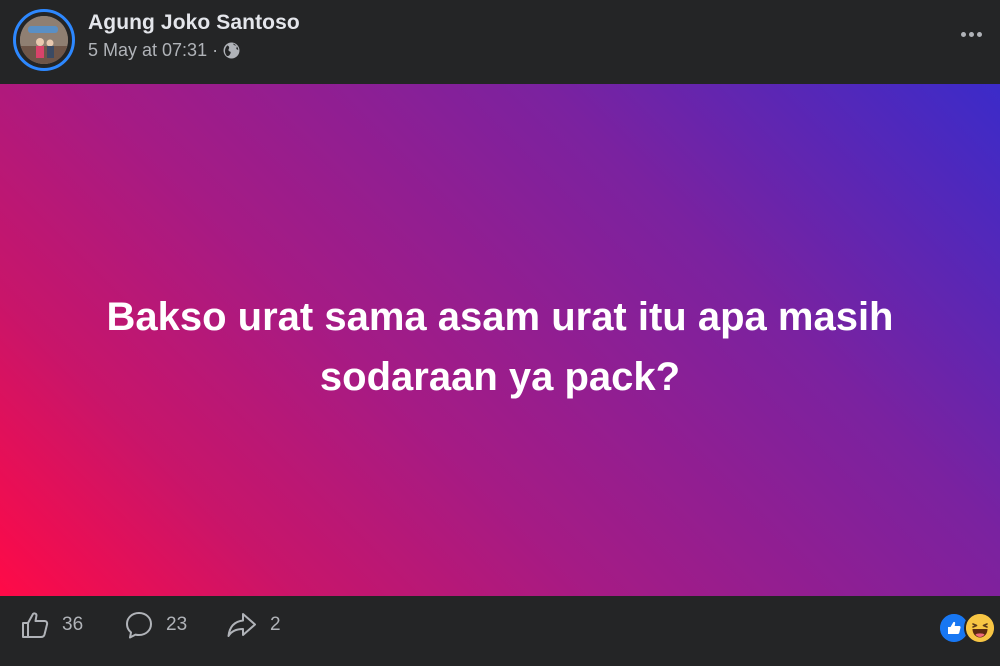 The height and width of the screenshot is (666, 1000). I want to click on post-meta: 5 May at 07:31 ·, so click(164, 50).